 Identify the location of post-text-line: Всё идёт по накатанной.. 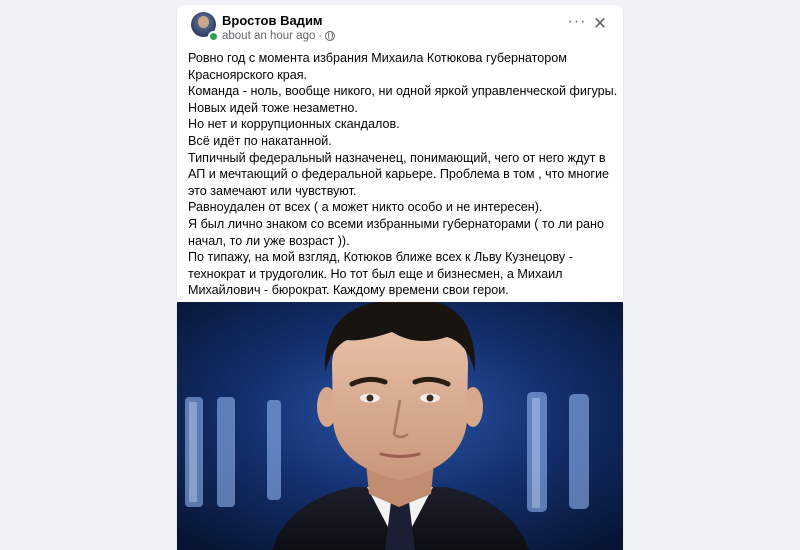
(260, 140).